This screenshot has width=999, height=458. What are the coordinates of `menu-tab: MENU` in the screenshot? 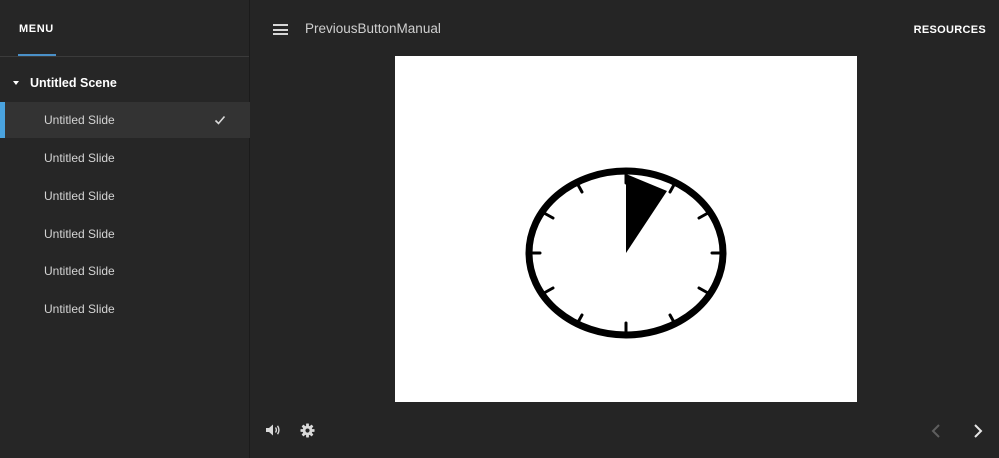 It's located at (36, 29).